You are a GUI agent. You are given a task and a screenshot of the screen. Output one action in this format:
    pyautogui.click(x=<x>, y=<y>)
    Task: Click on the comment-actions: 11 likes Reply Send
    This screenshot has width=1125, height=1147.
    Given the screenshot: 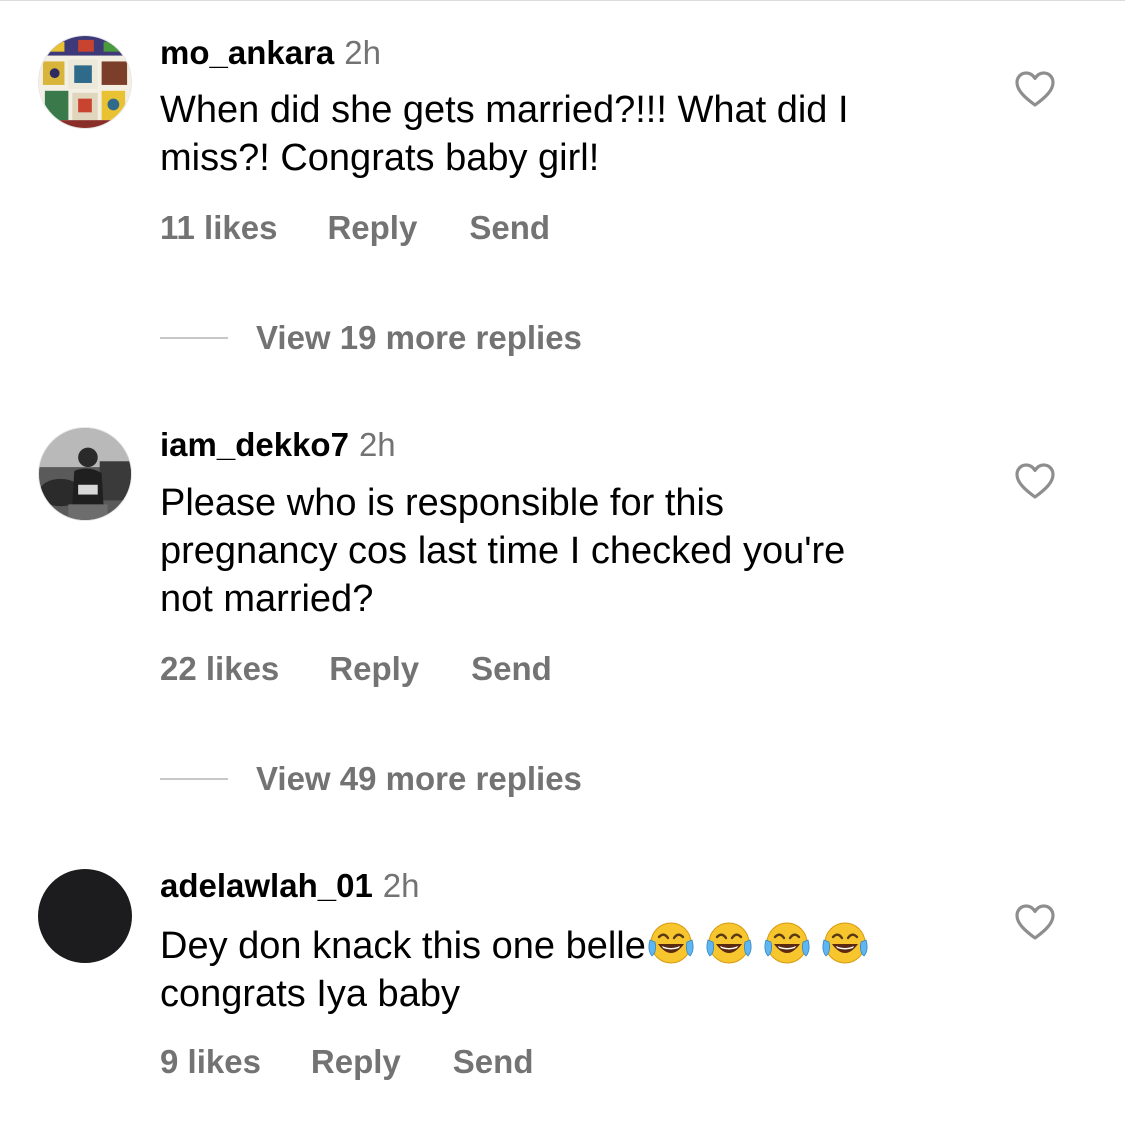 What is the action you would take?
    pyautogui.click(x=355, y=228)
    